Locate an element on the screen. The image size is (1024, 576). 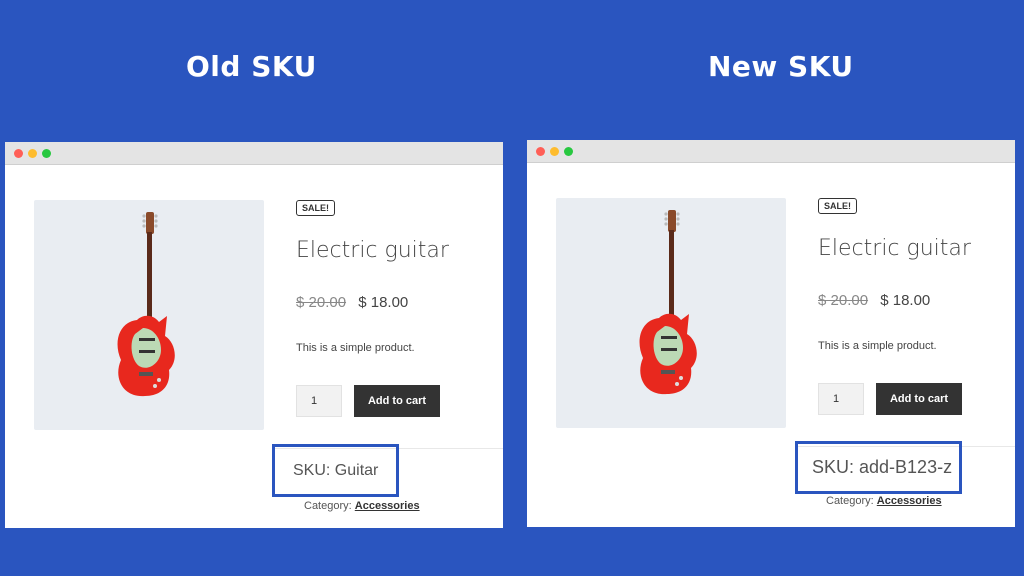
heading-old-sku: Old SKU is located at coordinates (251, 66).